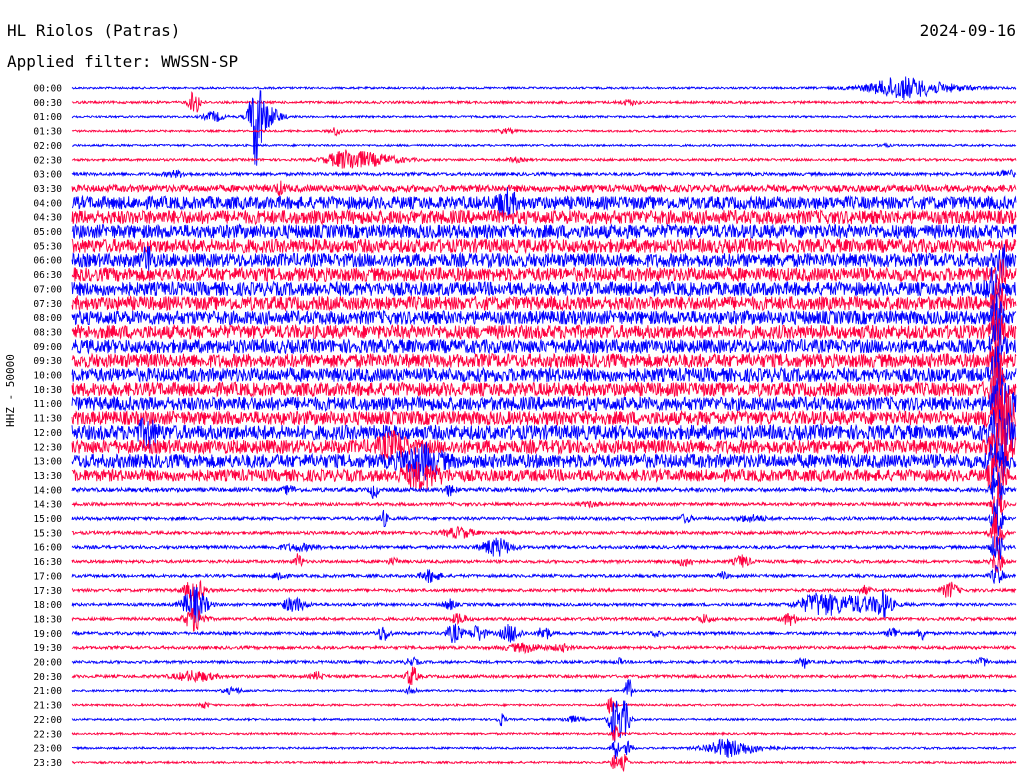 This screenshot has width=1024, height=780. Describe the element at coordinates (47, 720) in the screenshot. I see `time-label: 22:00` at that location.